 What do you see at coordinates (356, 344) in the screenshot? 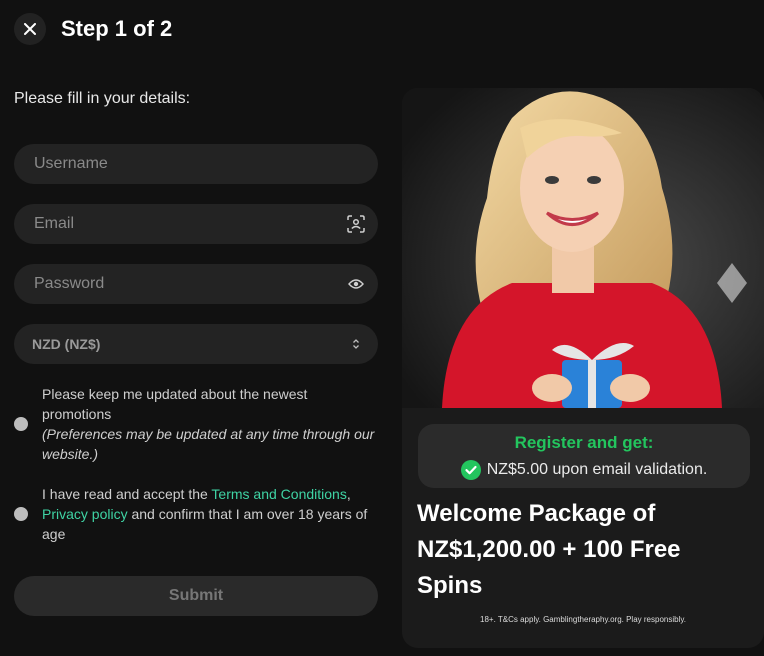
I see `sort-arrows-icon` at bounding box center [356, 344].